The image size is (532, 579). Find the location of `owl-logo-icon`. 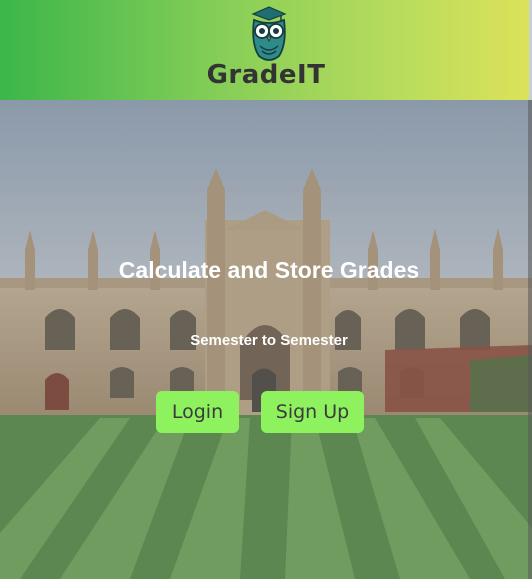

owl-logo-icon is located at coordinates (269, 34).